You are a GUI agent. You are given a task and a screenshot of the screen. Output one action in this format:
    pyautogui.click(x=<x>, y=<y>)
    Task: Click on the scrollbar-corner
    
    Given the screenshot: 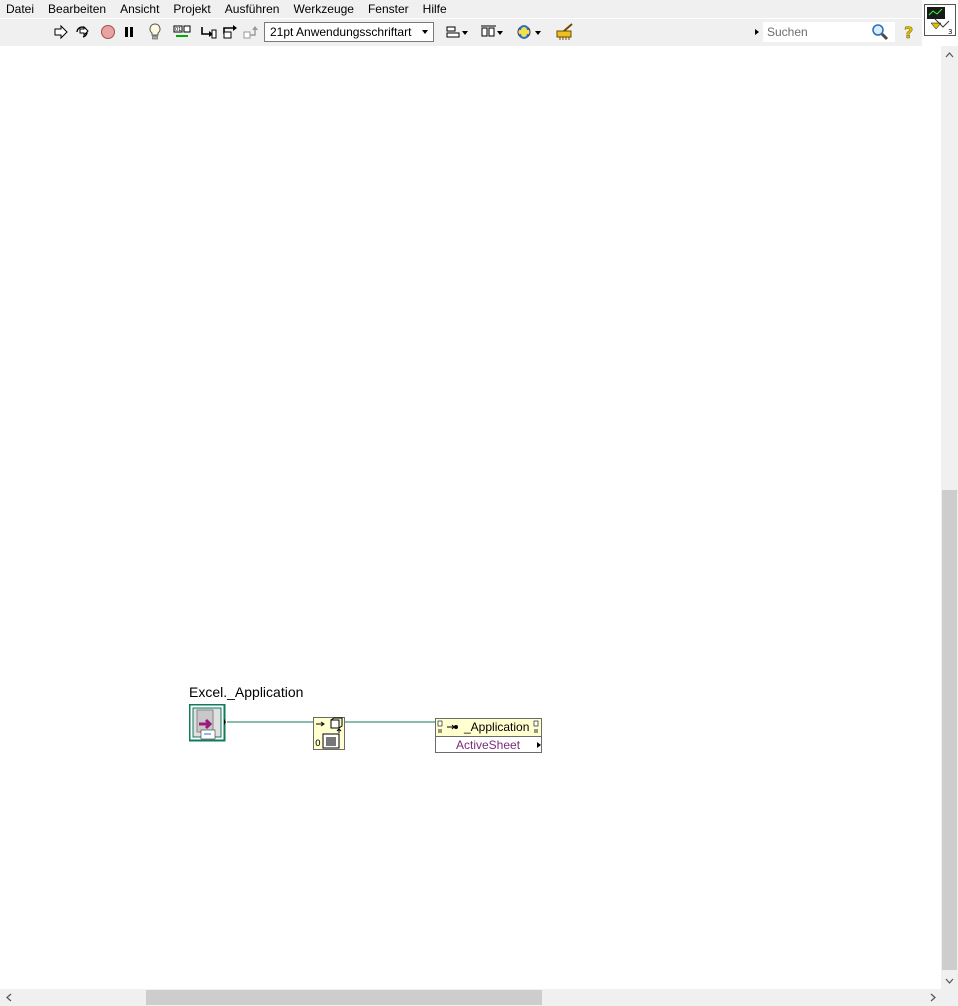 What is the action you would take?
    pyautogui.click(x=949, y=997)
    